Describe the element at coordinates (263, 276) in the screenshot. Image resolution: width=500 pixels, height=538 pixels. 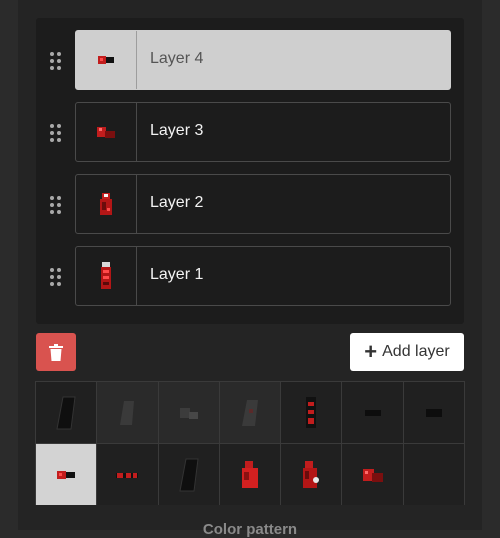
I see `layer-card-1: Layer 1` at that location.